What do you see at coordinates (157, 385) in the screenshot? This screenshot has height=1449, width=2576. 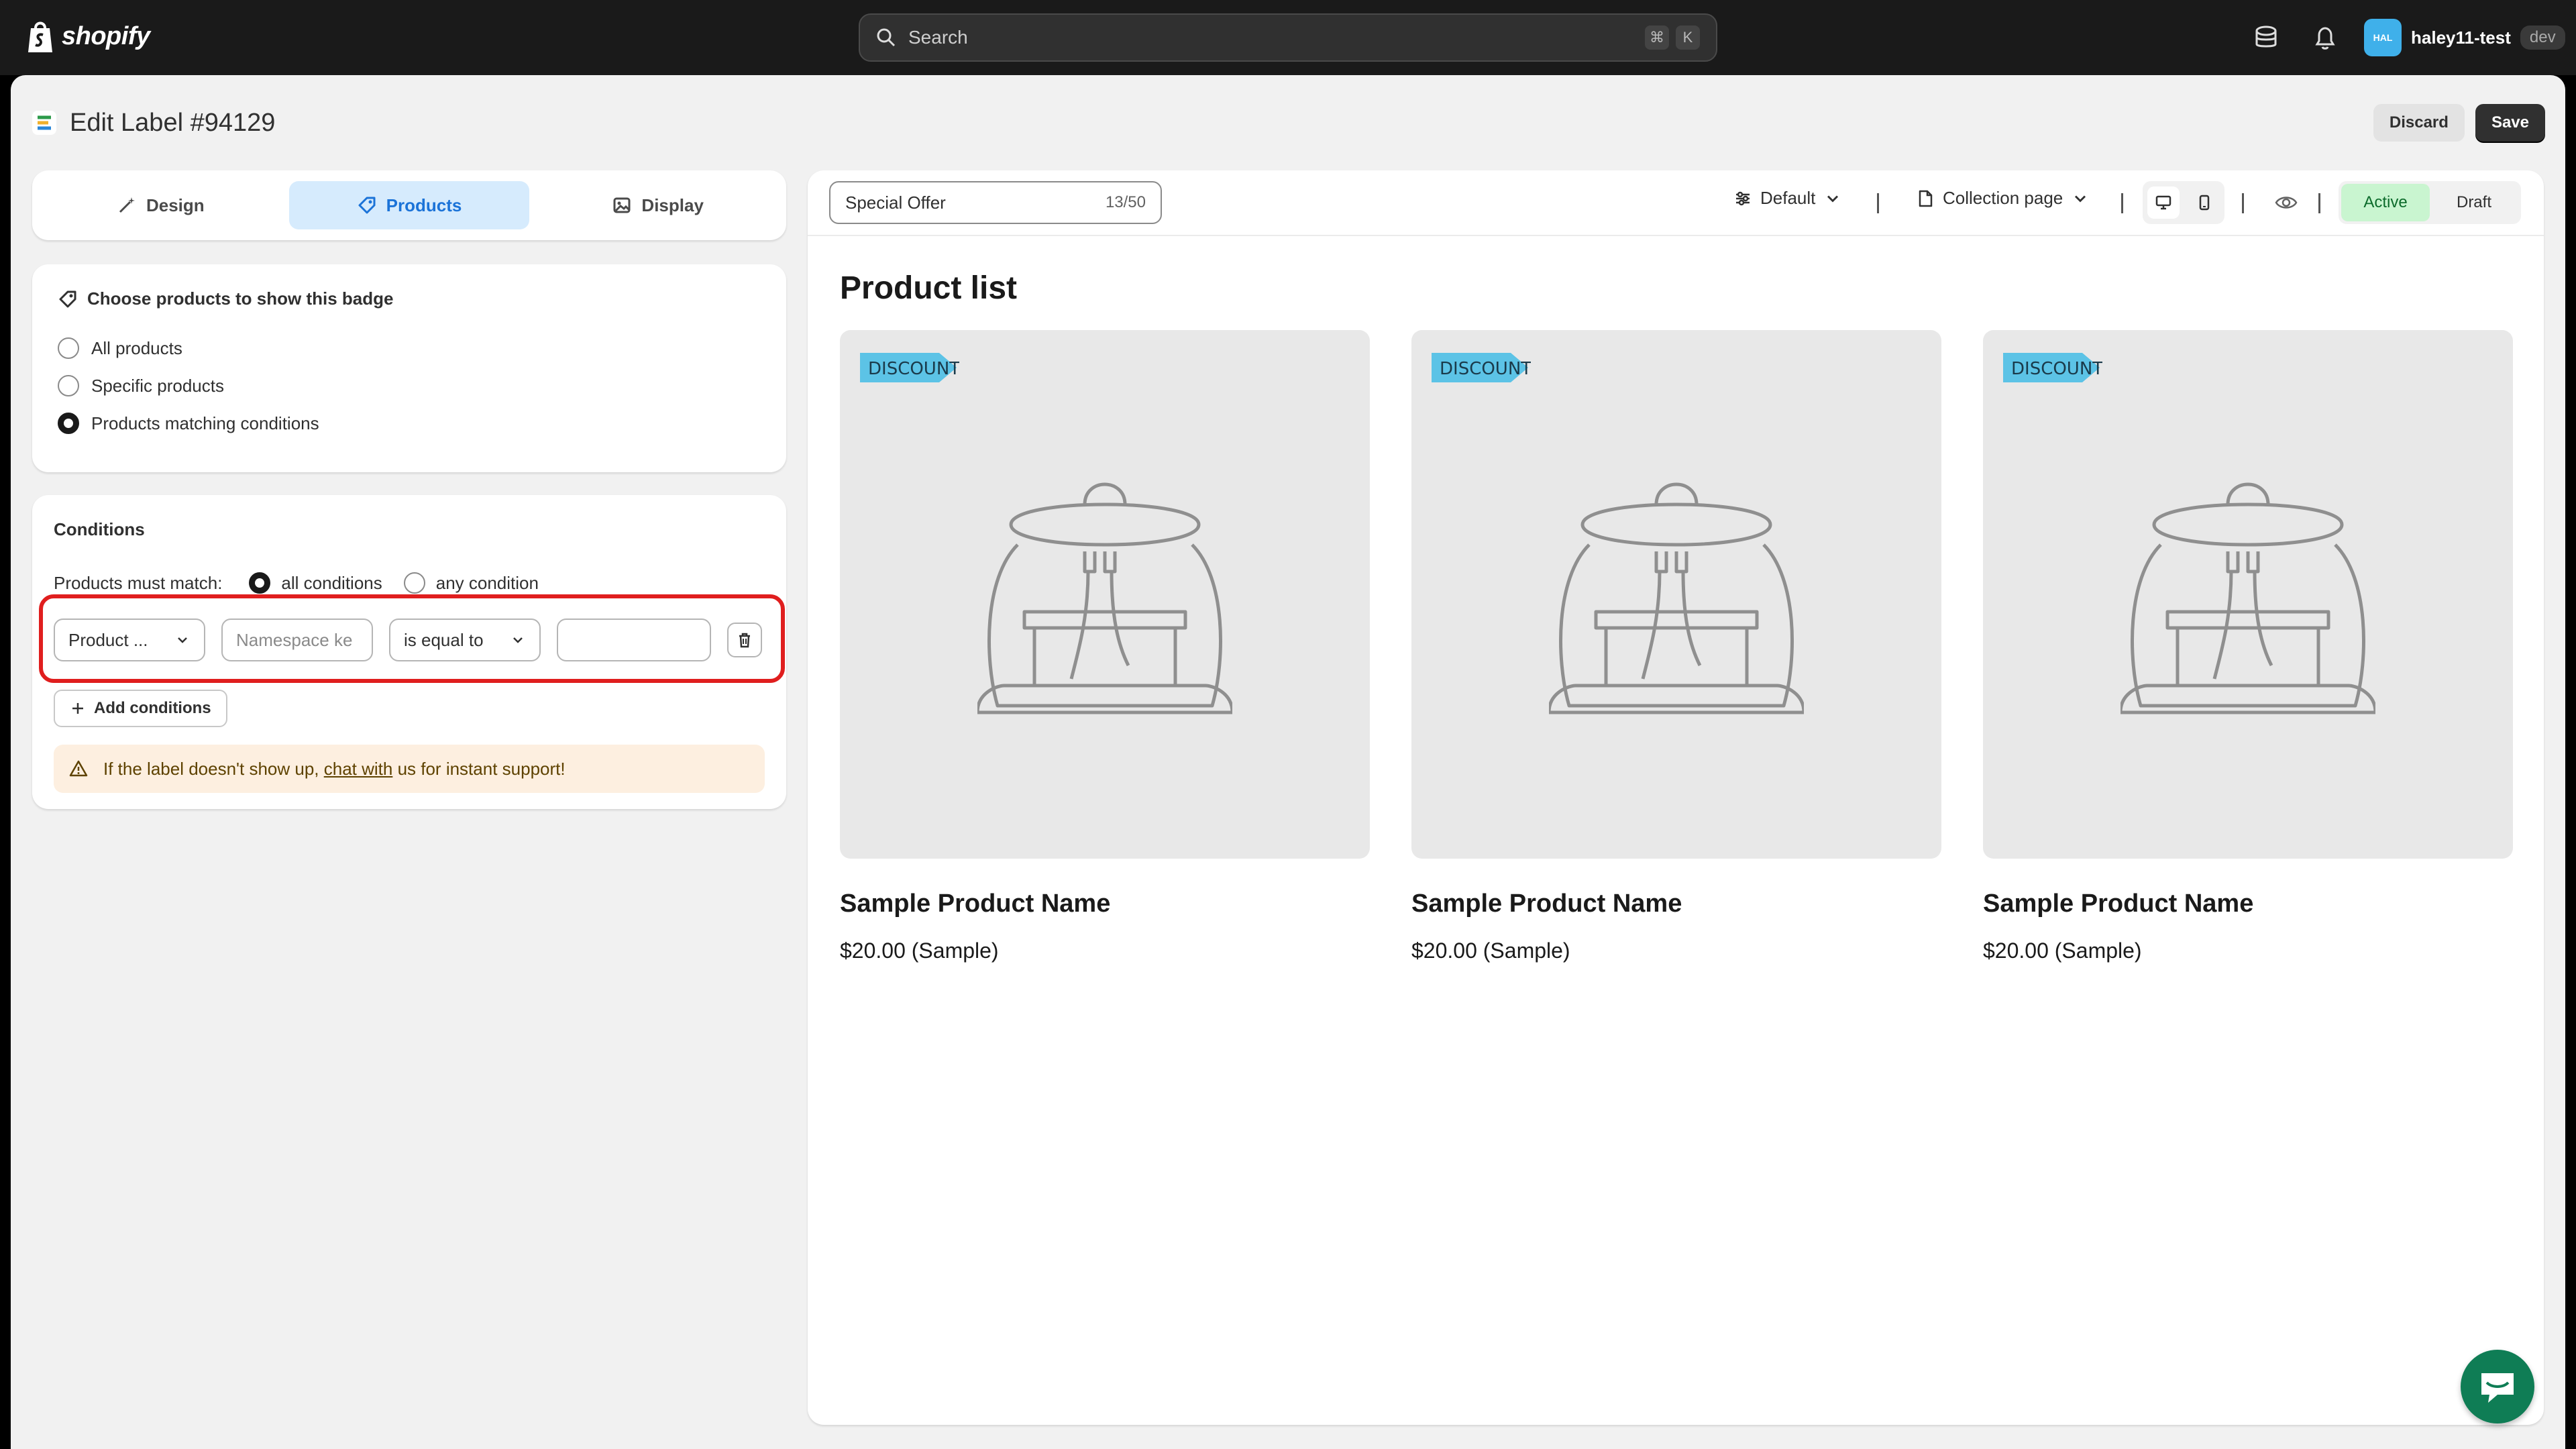 I see `option-label: Specific products` at bounding box center [157, 385].